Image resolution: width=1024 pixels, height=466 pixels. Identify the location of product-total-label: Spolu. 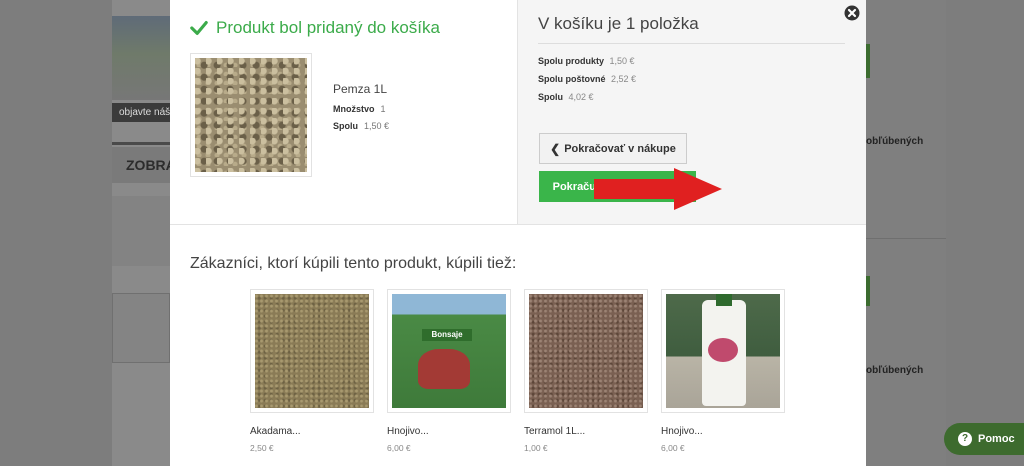
(345, 126).